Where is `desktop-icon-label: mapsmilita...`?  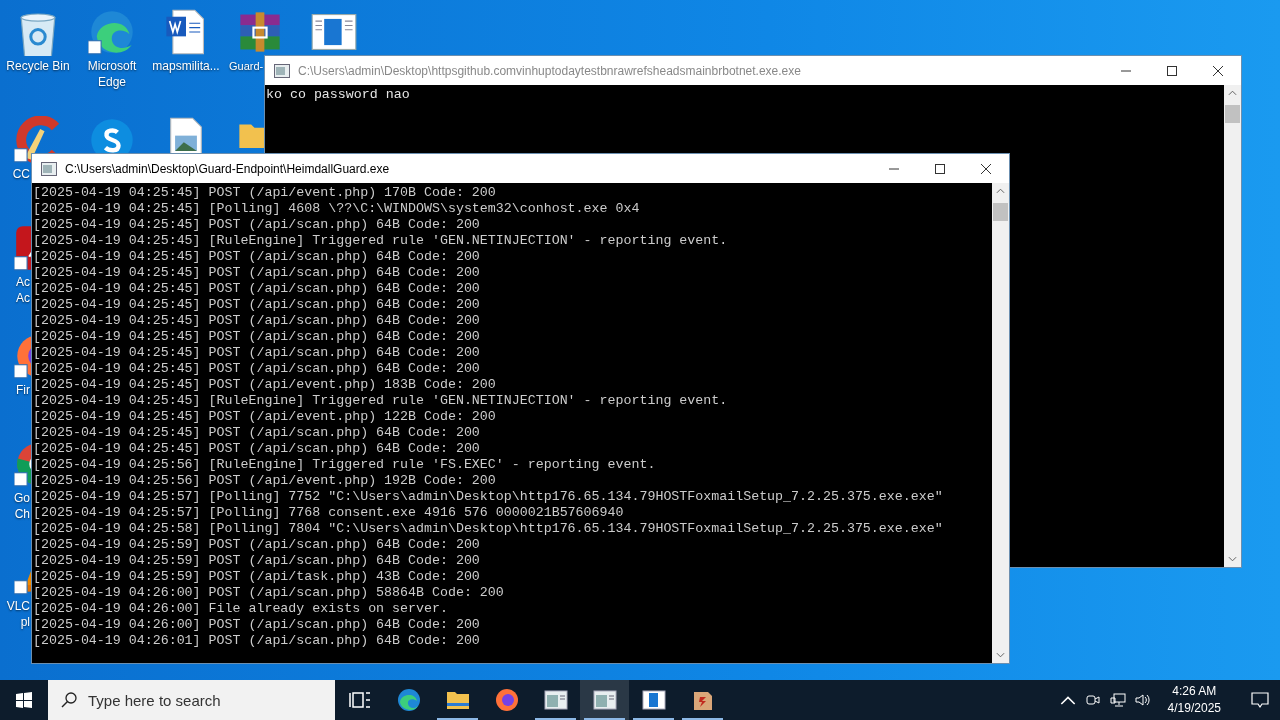 desktop-icon-label: mapsmilita... is located at coordinates (186, 66).